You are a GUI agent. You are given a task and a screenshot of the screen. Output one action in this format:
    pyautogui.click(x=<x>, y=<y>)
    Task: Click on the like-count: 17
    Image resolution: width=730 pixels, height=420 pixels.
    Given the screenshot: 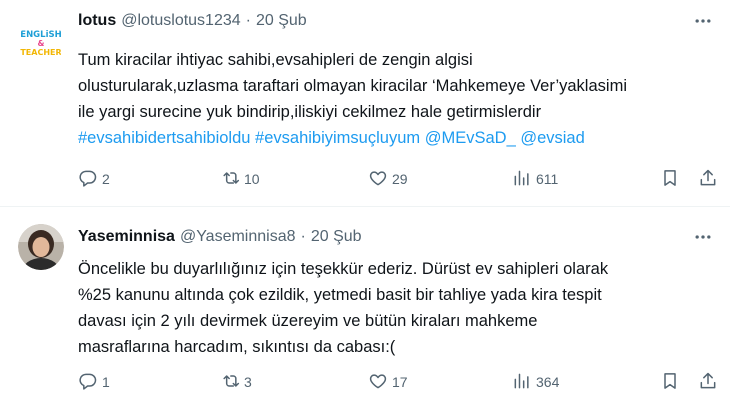 What is the action you would take?
    pyautogui.click(x=400, y=382)
    